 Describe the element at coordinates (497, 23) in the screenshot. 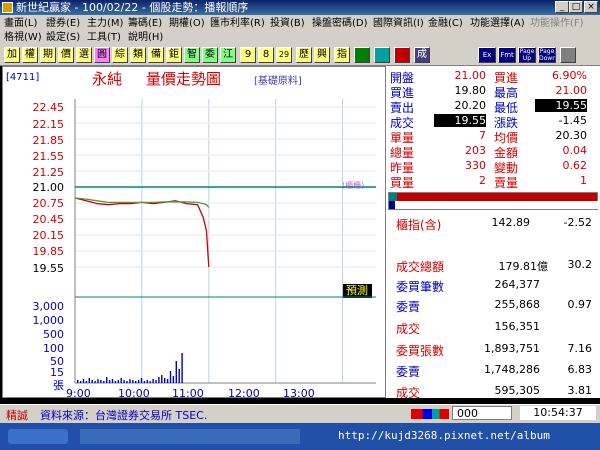

I see `menu-function-select: 功能選擇(A)` at that location.